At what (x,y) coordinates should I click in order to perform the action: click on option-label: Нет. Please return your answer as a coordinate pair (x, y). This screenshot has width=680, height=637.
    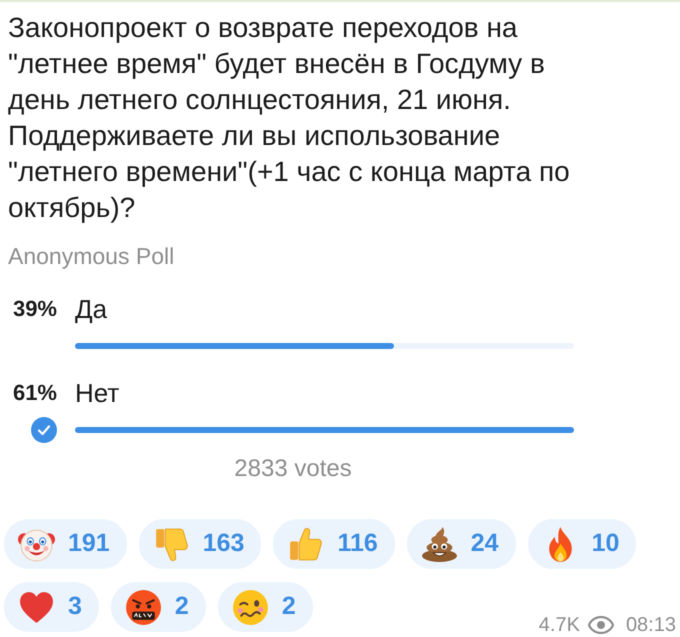
    Looking at the image, I should click on (97, 393).